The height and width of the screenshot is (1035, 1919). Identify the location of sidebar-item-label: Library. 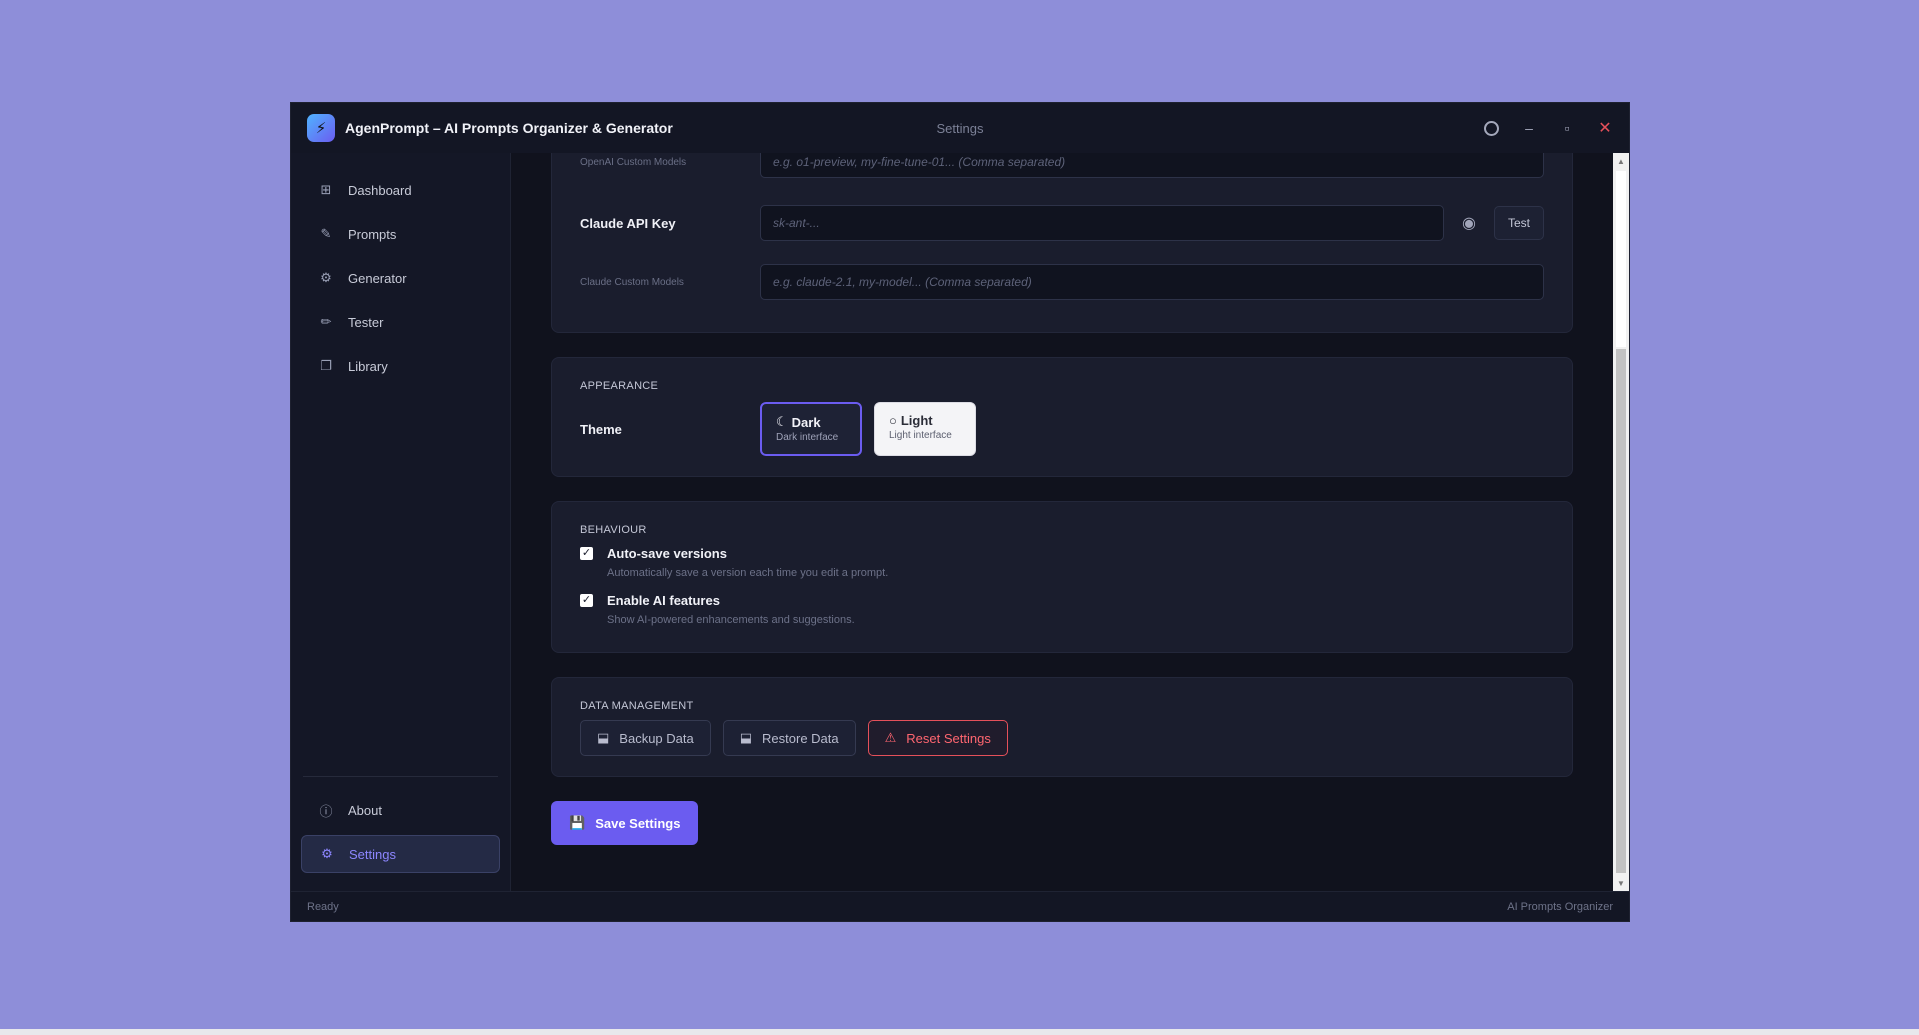
(368, 366).